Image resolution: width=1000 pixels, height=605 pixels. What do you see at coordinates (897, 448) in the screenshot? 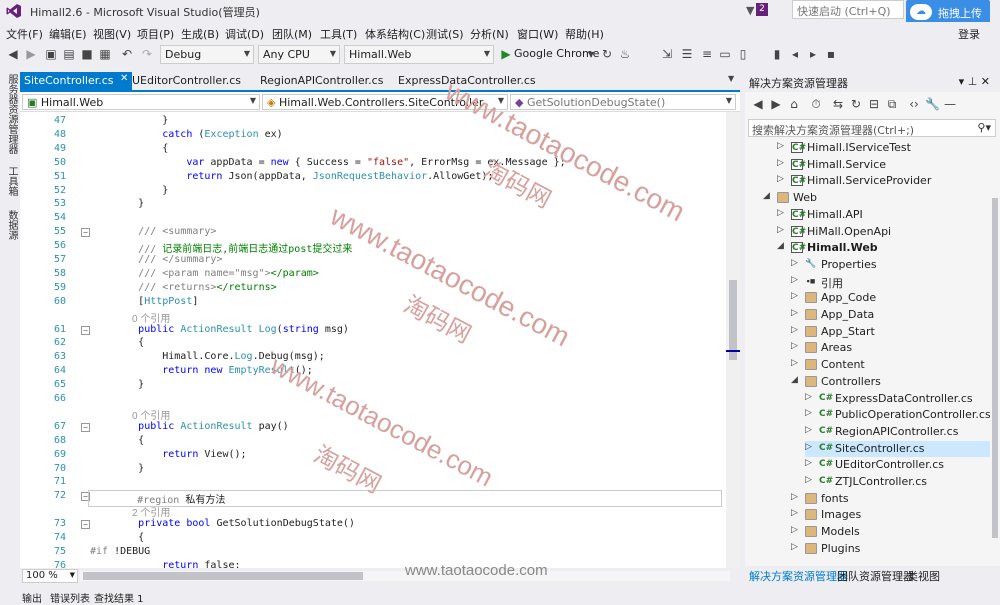
I see `tree-item: ▷ C# SiteController.cs` at bounding box center [897, 448].